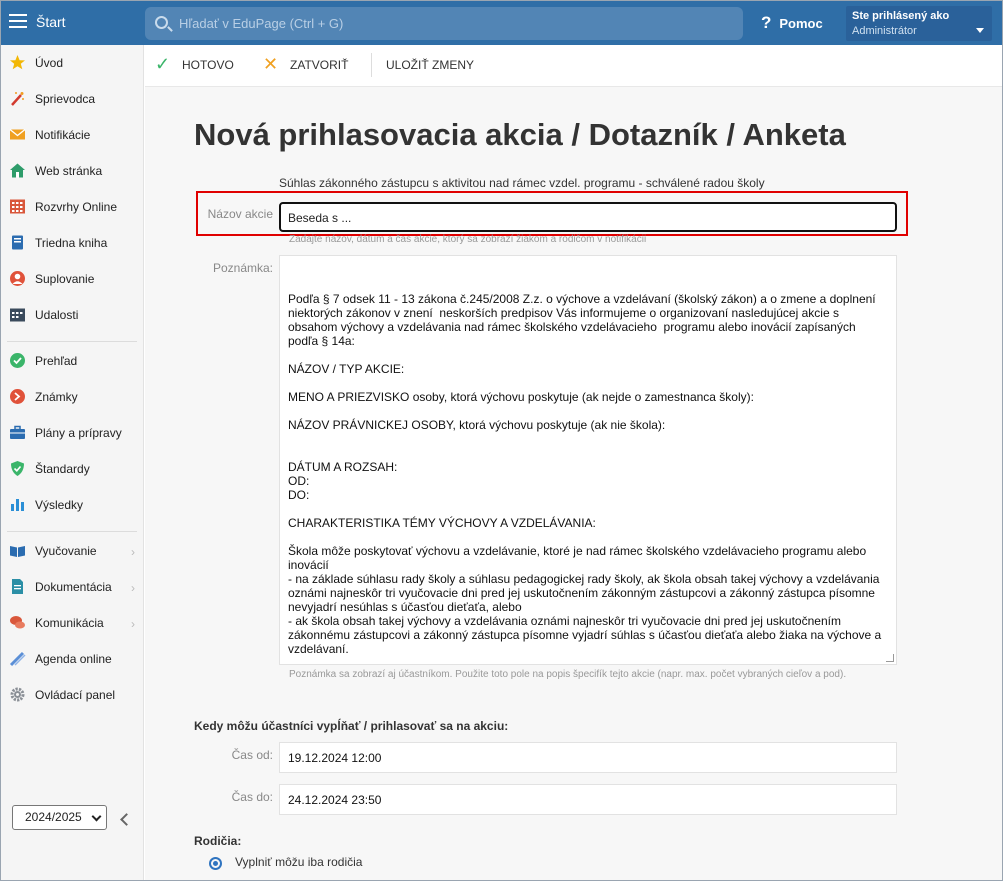 The image size is (1003, 881). Describe the element at coordinates (801, 23) in the screenshot. I see `help-label: Pomoc` at that location.